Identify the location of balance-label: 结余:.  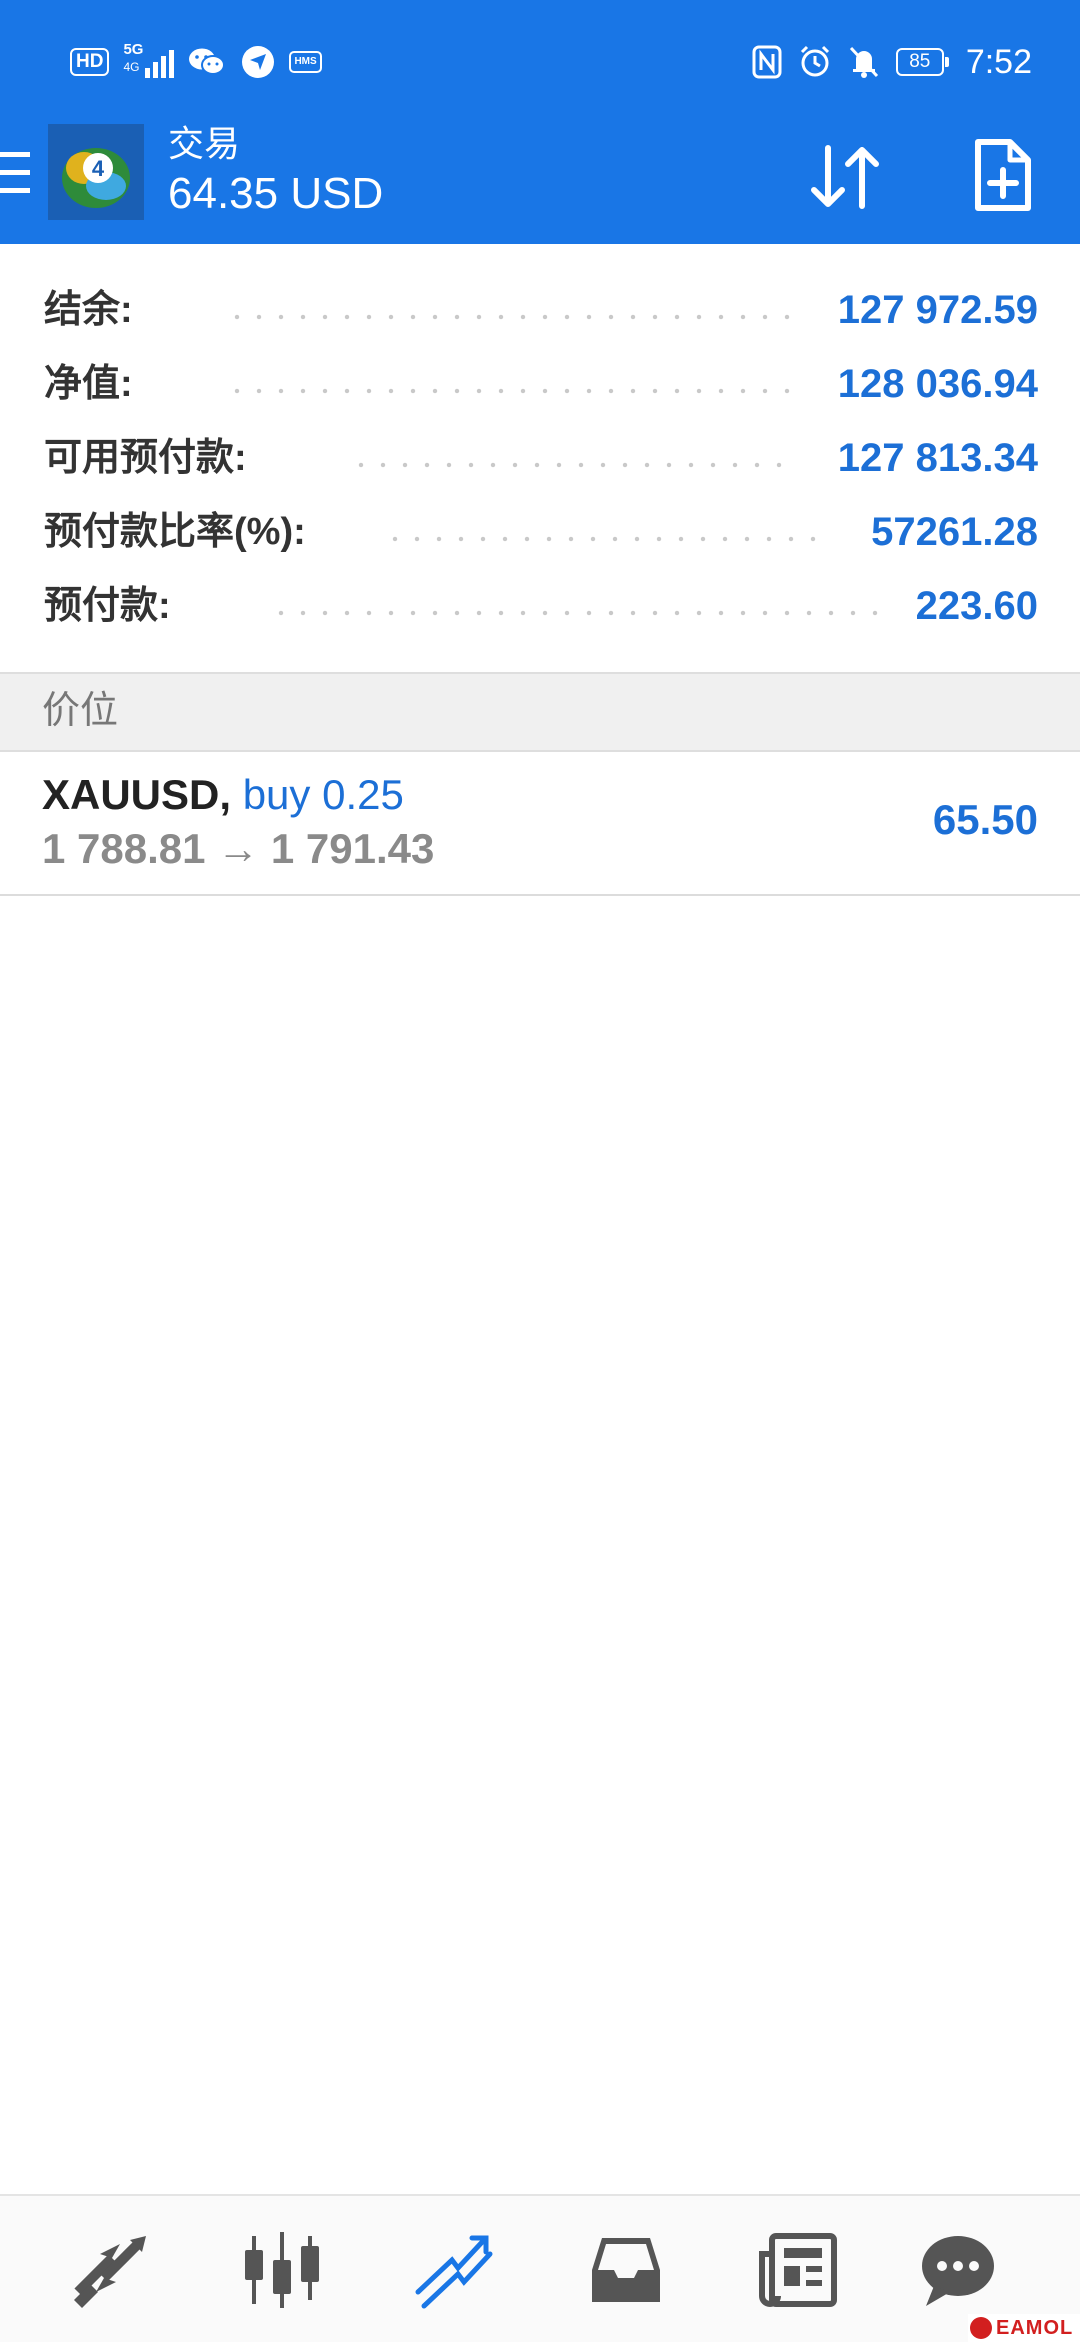
(88, 310).